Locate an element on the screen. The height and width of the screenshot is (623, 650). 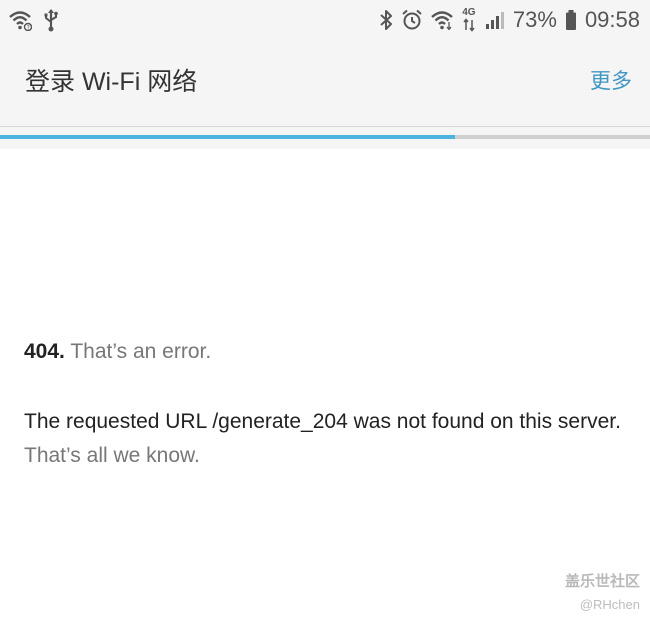
app-bar: 登录 Wi-Fi 网络 更多 is located at coordinates (325, 83).